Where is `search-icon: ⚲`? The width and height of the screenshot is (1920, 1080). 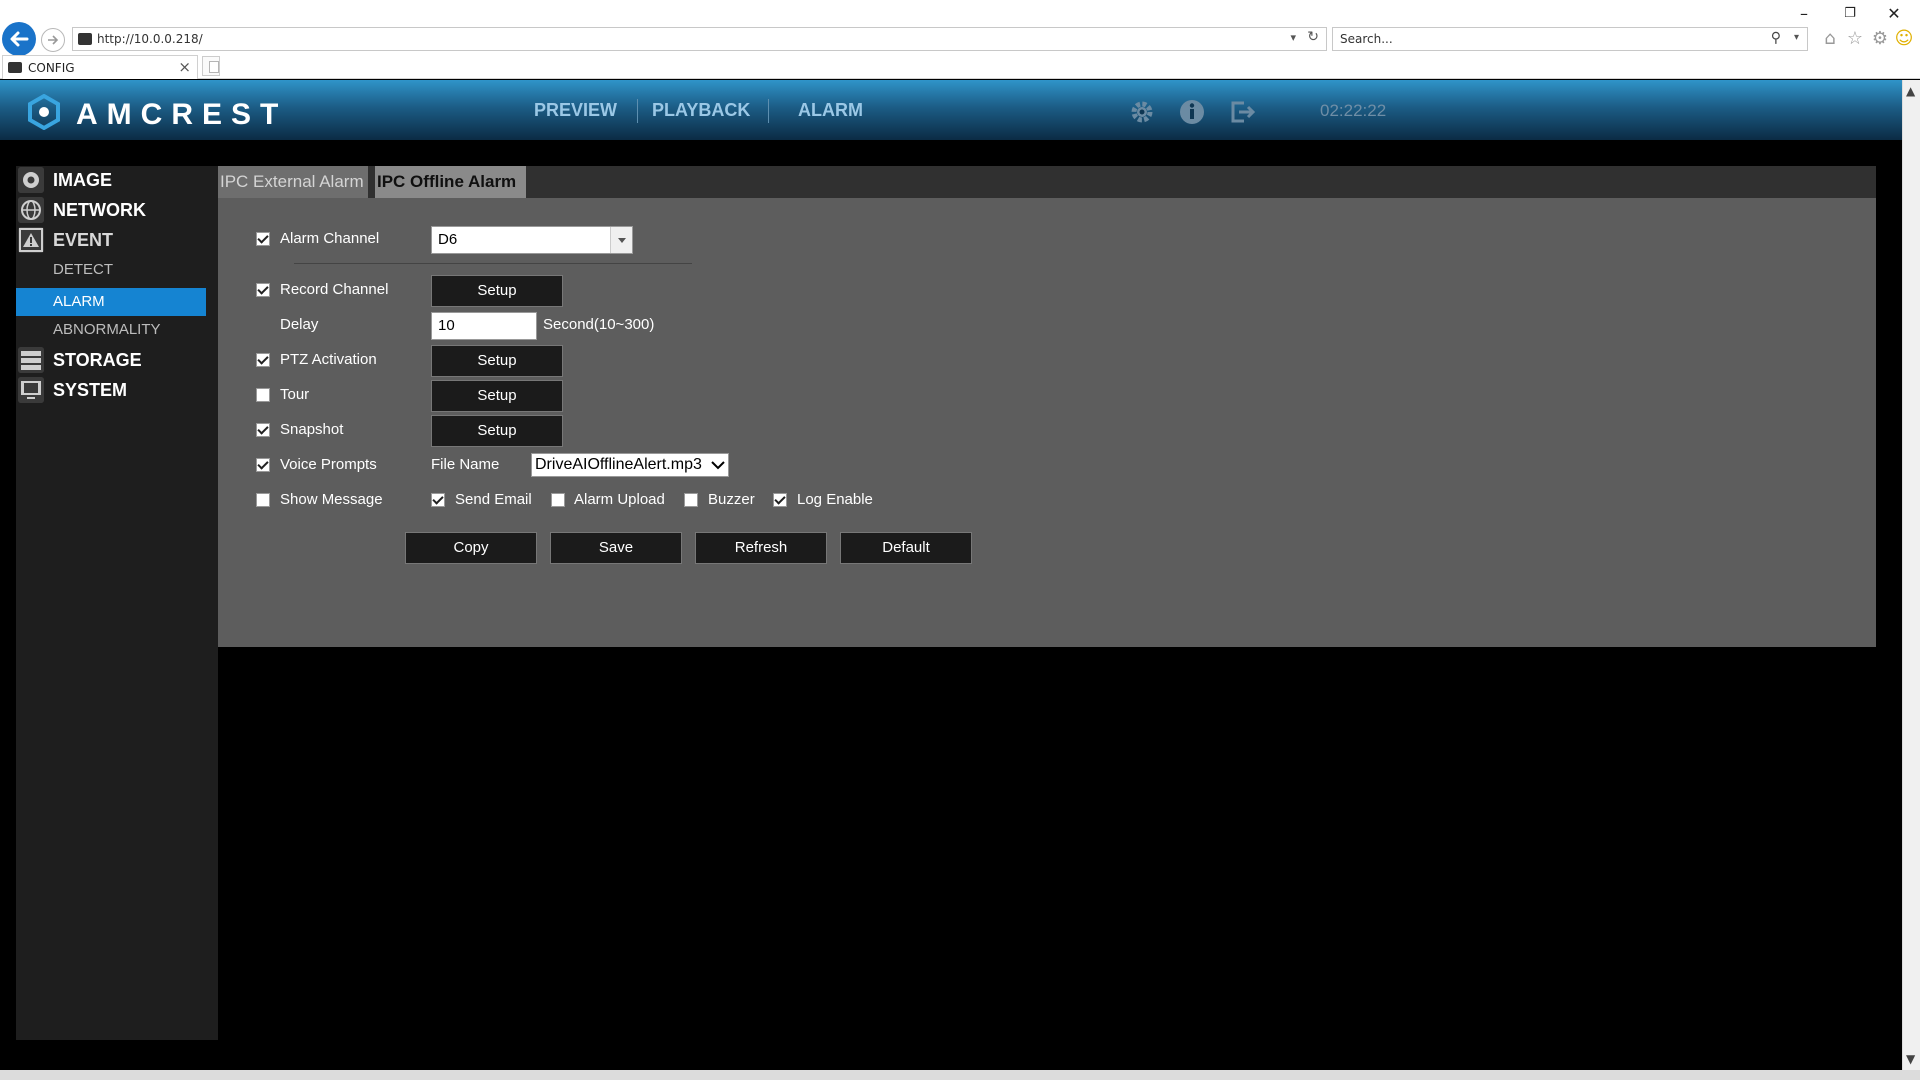
search-icon: ⚲ is located at coordinates (1776, 38).